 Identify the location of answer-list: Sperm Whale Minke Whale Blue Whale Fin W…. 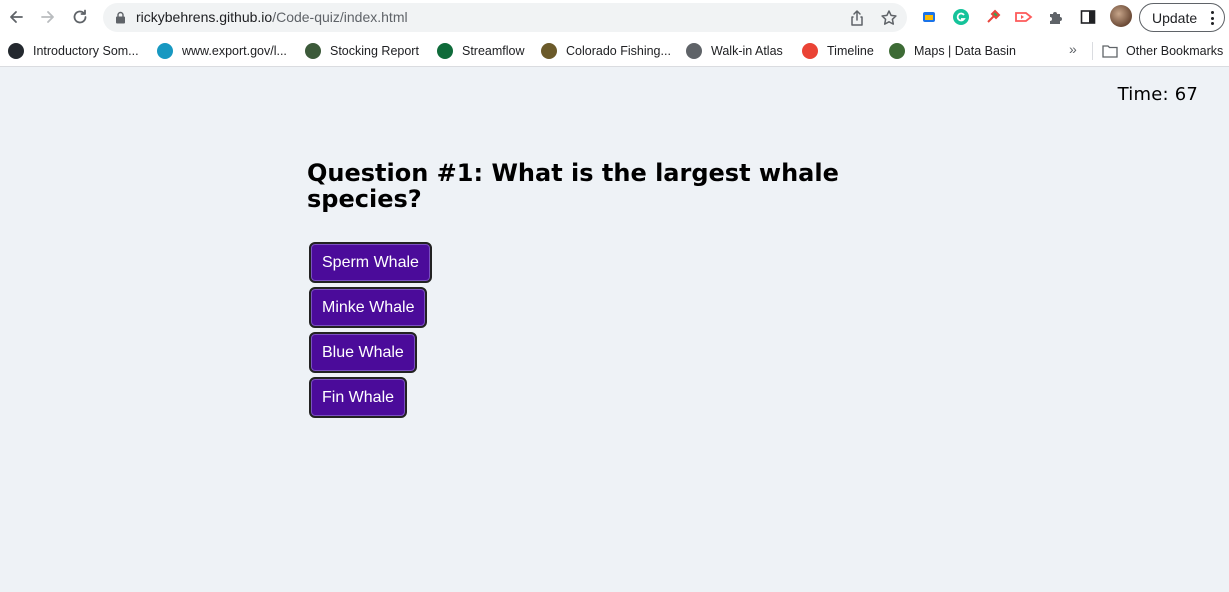
(370, 332).